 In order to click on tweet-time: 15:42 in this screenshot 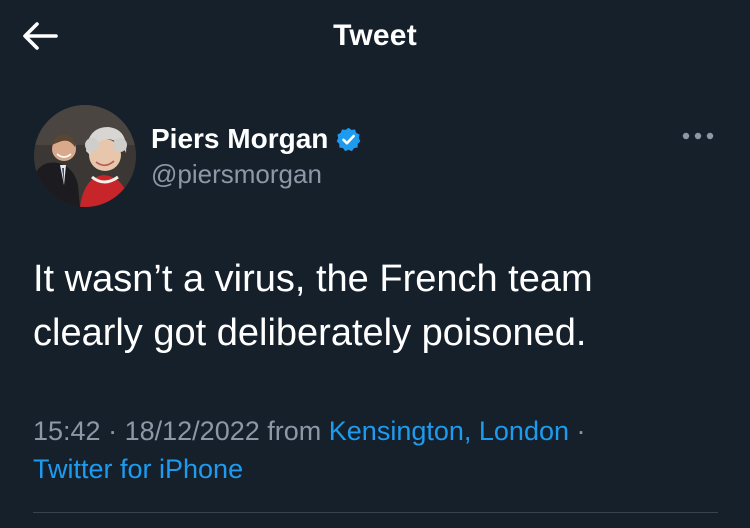, I will do `click(67, 431)`.